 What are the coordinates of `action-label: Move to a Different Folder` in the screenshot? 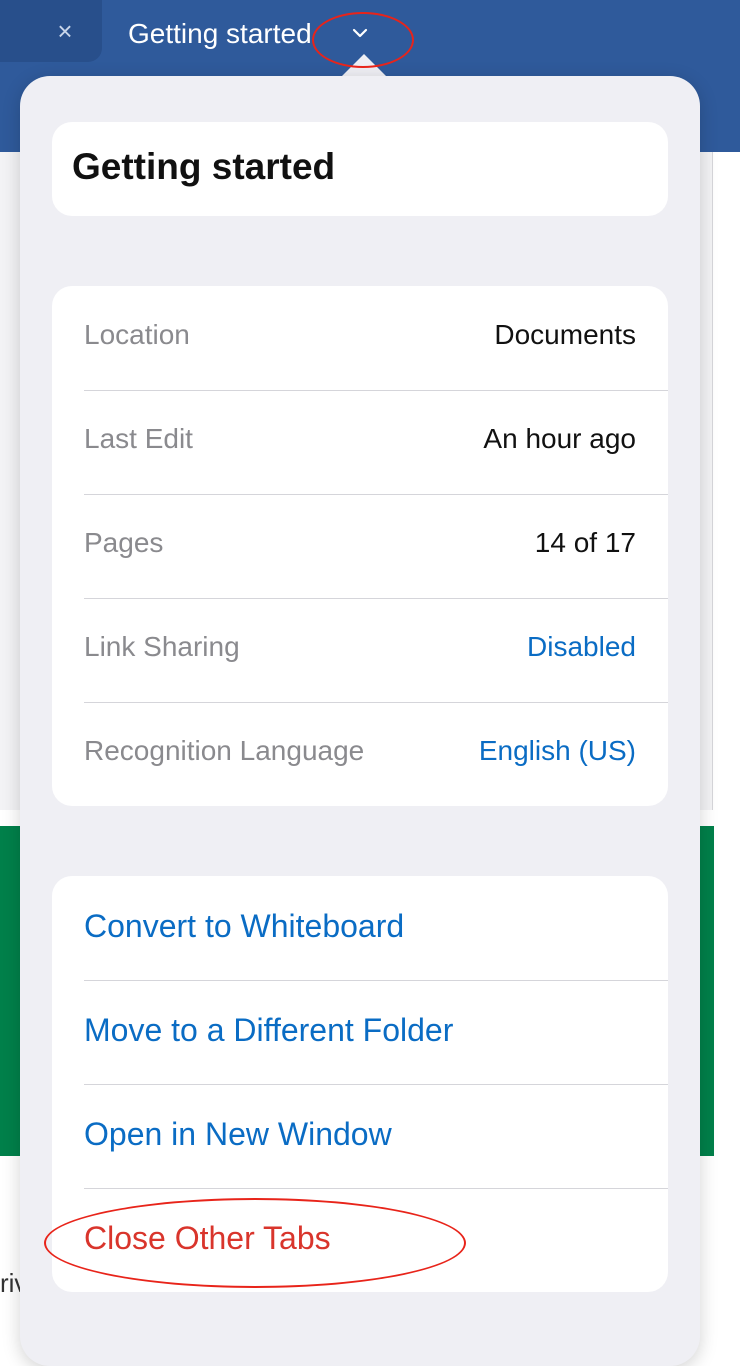 It's located at (269, 1030).